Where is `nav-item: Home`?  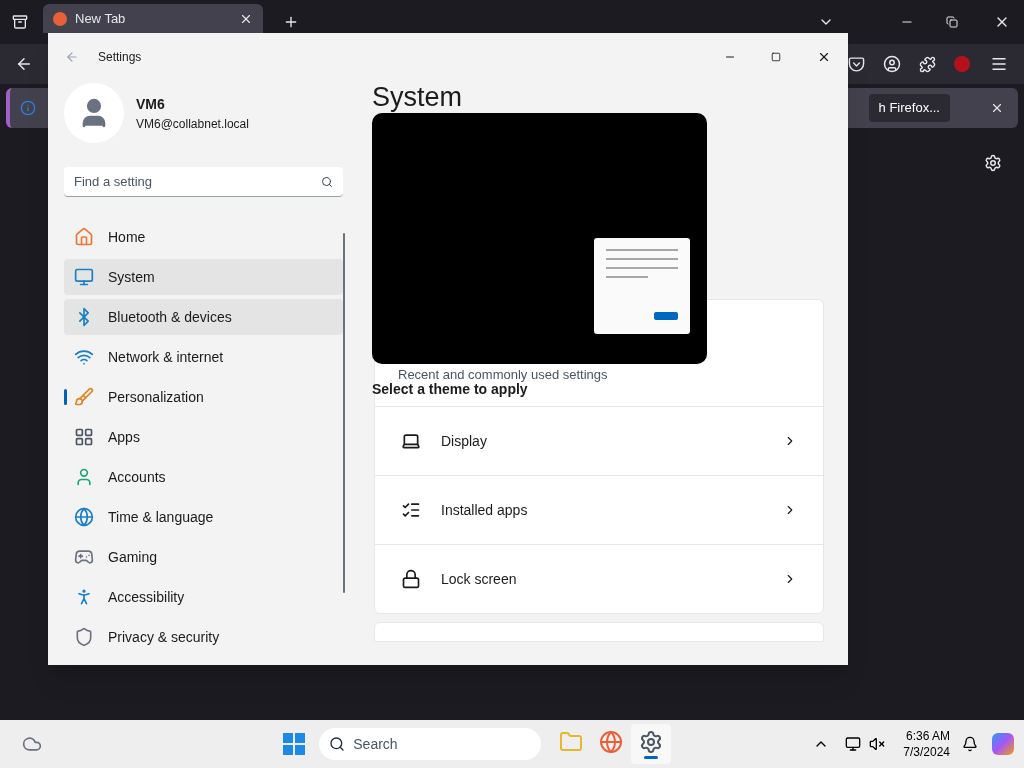 nav-item: Home is located at coordinates (203, 237).